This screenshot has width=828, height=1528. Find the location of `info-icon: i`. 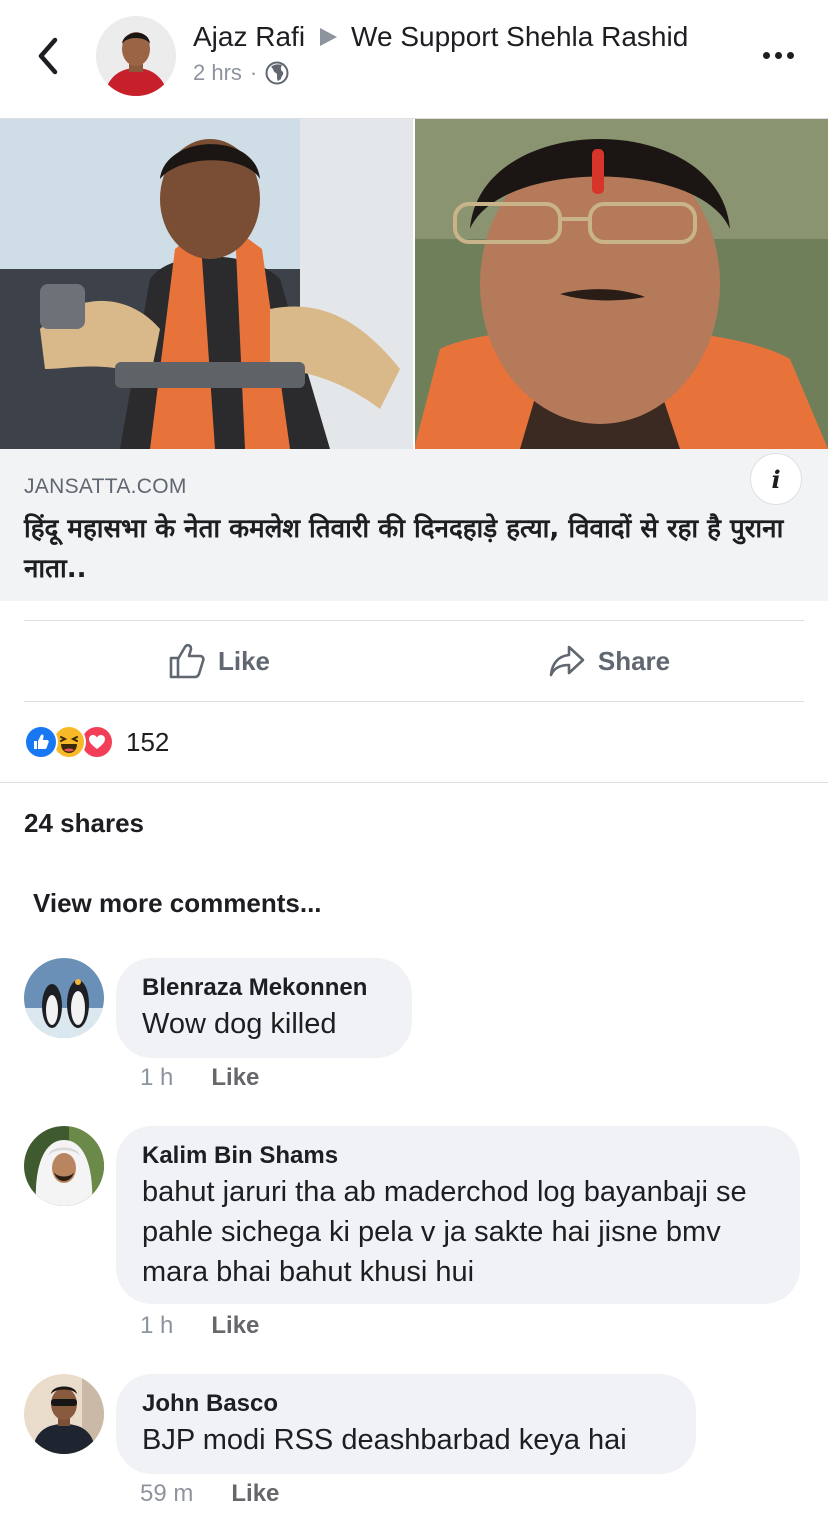

info-icon: i is located at coordinates (776, 479).